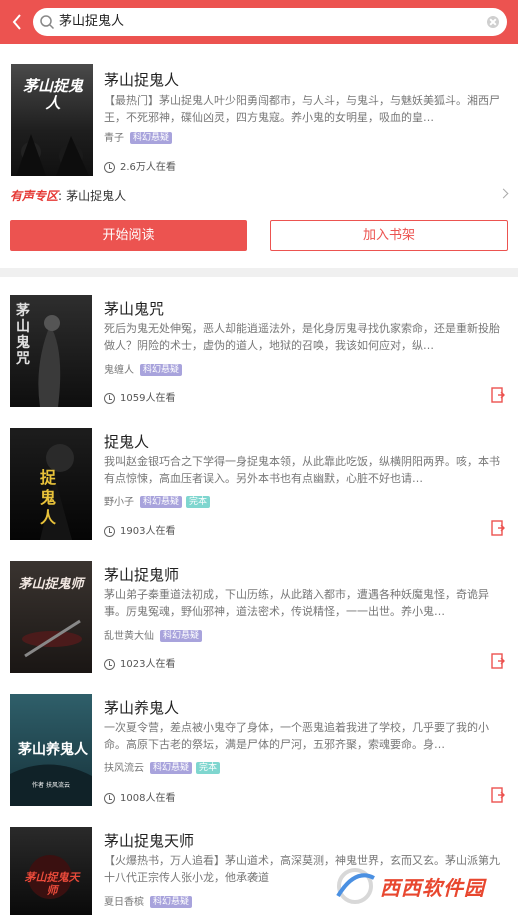 This screenshot has width=518, height=915. Describe the element at coordinates (96, 196) in the screenshot. I see `audio-title: 茅山捉鬼人` at that location.